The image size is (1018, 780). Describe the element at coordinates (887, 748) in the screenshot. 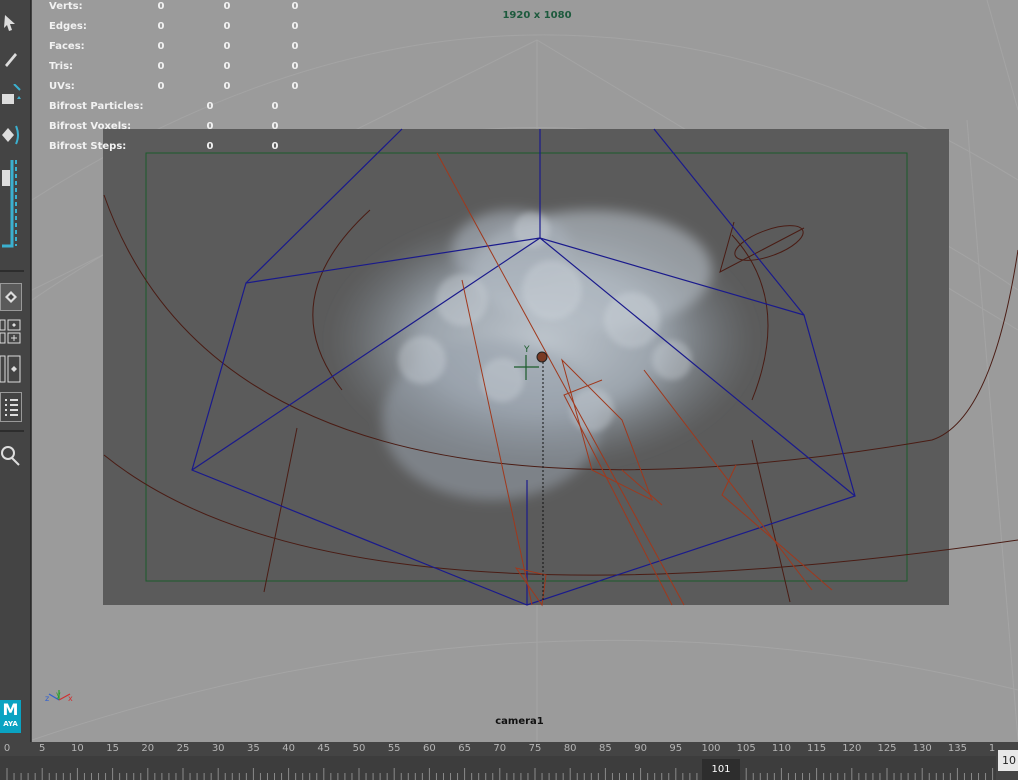

I see `time-tick-label: 125` at that location.